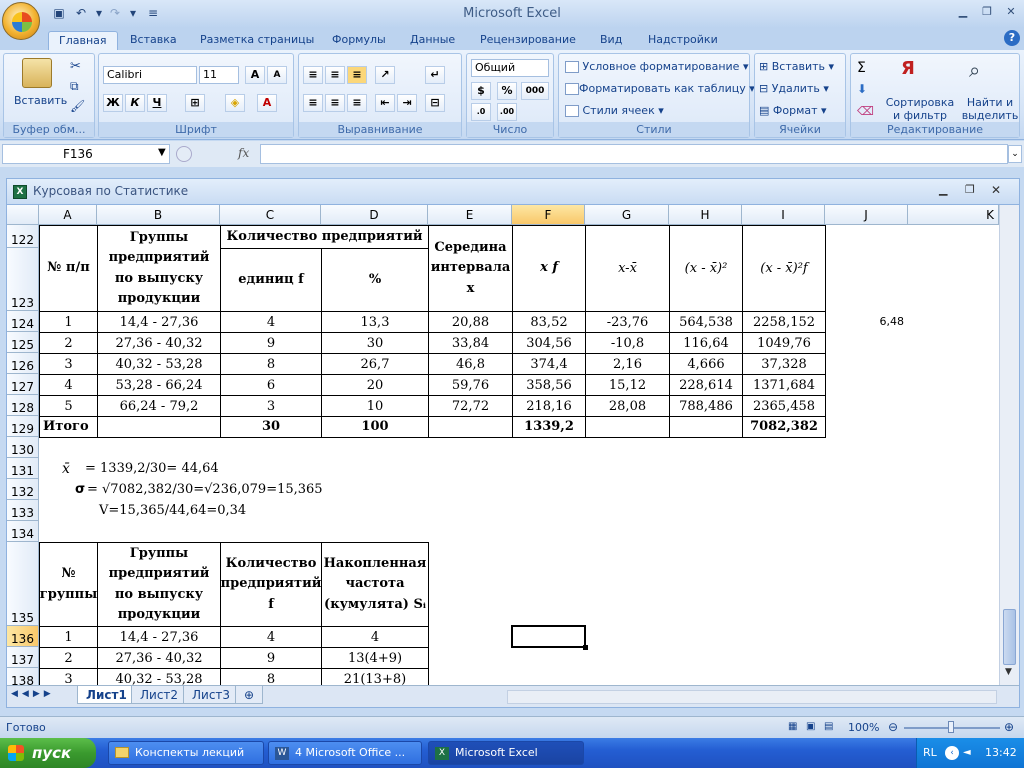  I want to click on t1-cell-mid: 72,72, so click(470, 406).